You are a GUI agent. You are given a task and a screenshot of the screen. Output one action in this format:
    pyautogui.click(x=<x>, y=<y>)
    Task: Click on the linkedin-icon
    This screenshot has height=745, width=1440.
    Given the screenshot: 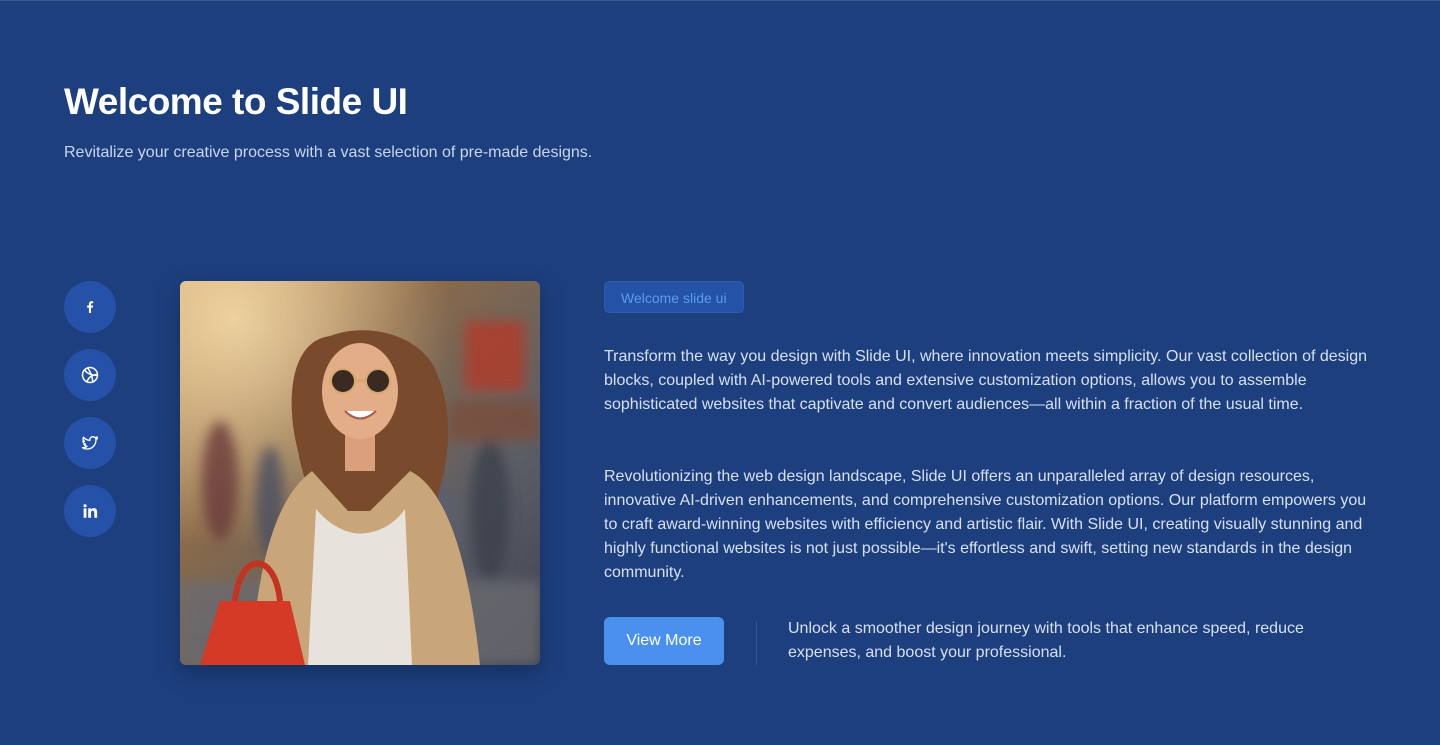 What is the action you would take?
    pyautogui.click(x=90, y=511)
    